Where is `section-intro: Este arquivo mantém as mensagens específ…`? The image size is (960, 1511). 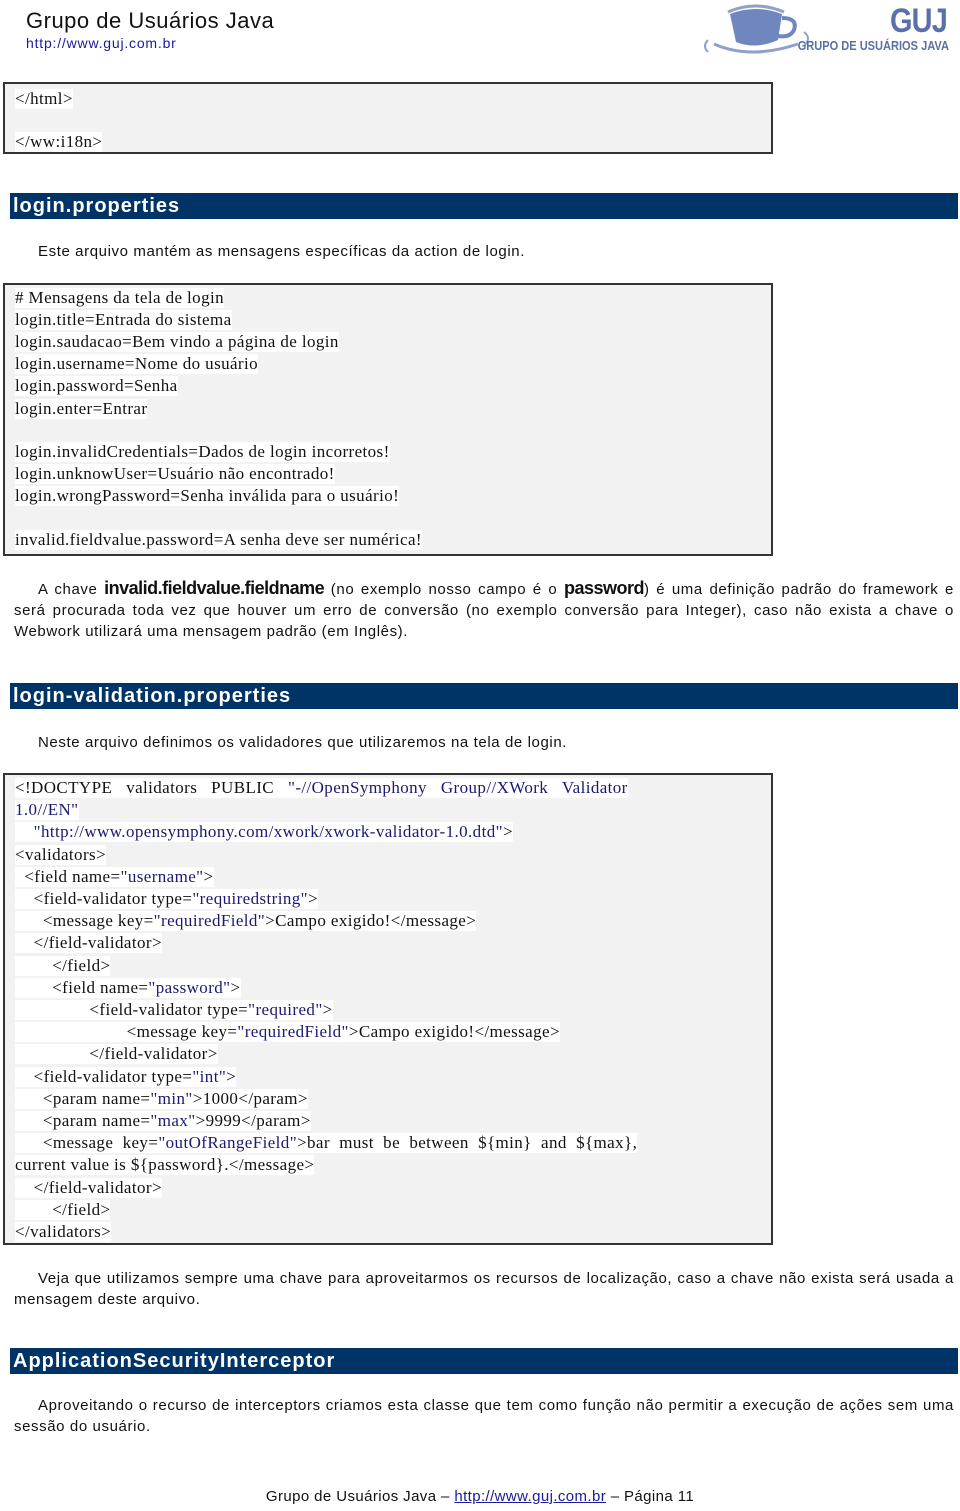
section-intro: Este arquivo mantém as mensagens específ… is located at coordinates (281, 251).